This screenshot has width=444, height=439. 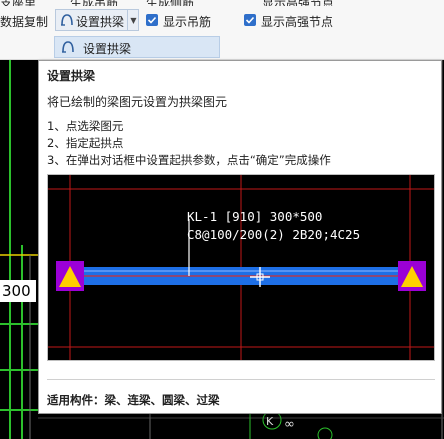 I want to click on show-high-strength-node-checkbox, so click(x=250, y=20).